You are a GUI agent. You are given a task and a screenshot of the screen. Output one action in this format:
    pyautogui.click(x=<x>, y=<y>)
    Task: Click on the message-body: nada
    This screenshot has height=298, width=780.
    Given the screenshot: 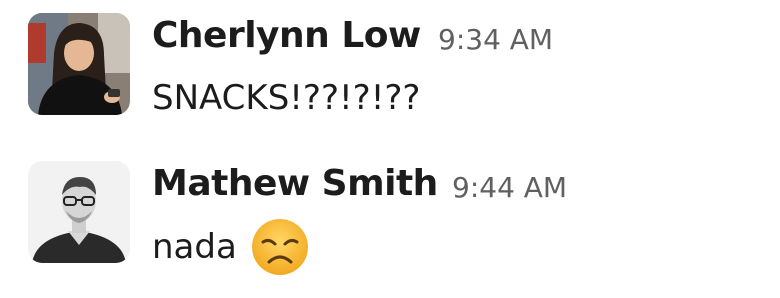 What is the action you would take?
    pyautogui.click(x=230, y=247)
    